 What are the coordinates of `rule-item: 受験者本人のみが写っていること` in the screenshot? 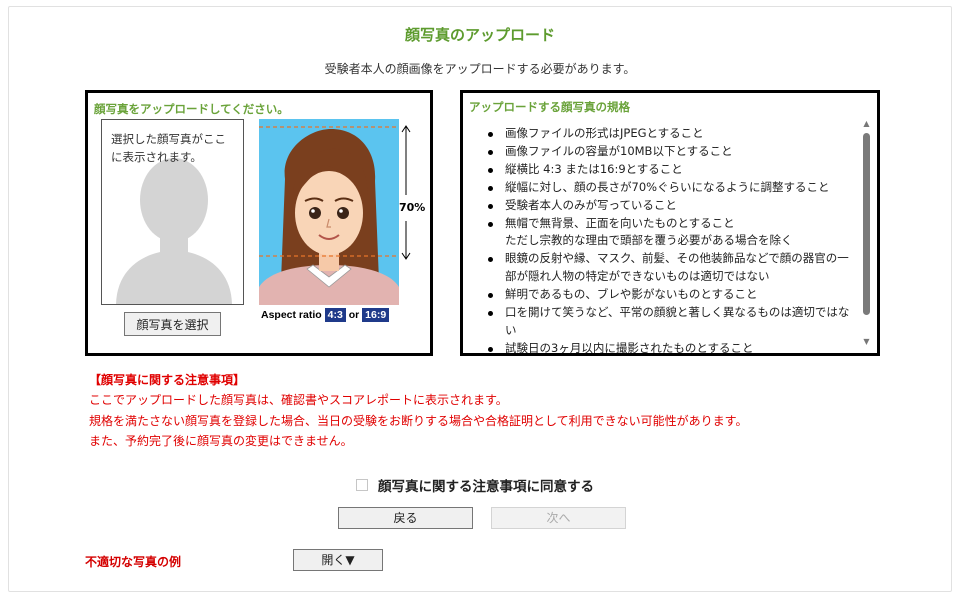 It's located at (670, 206).